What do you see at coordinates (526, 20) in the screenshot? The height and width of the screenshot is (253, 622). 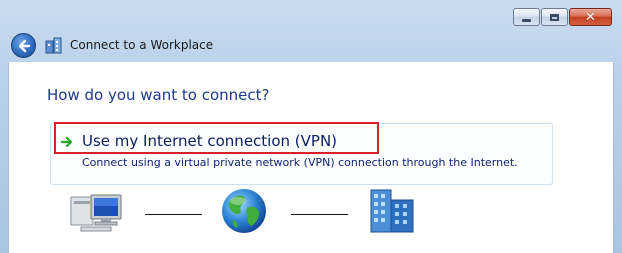 I see `minimize-icon` at bounding box center [526, 20].